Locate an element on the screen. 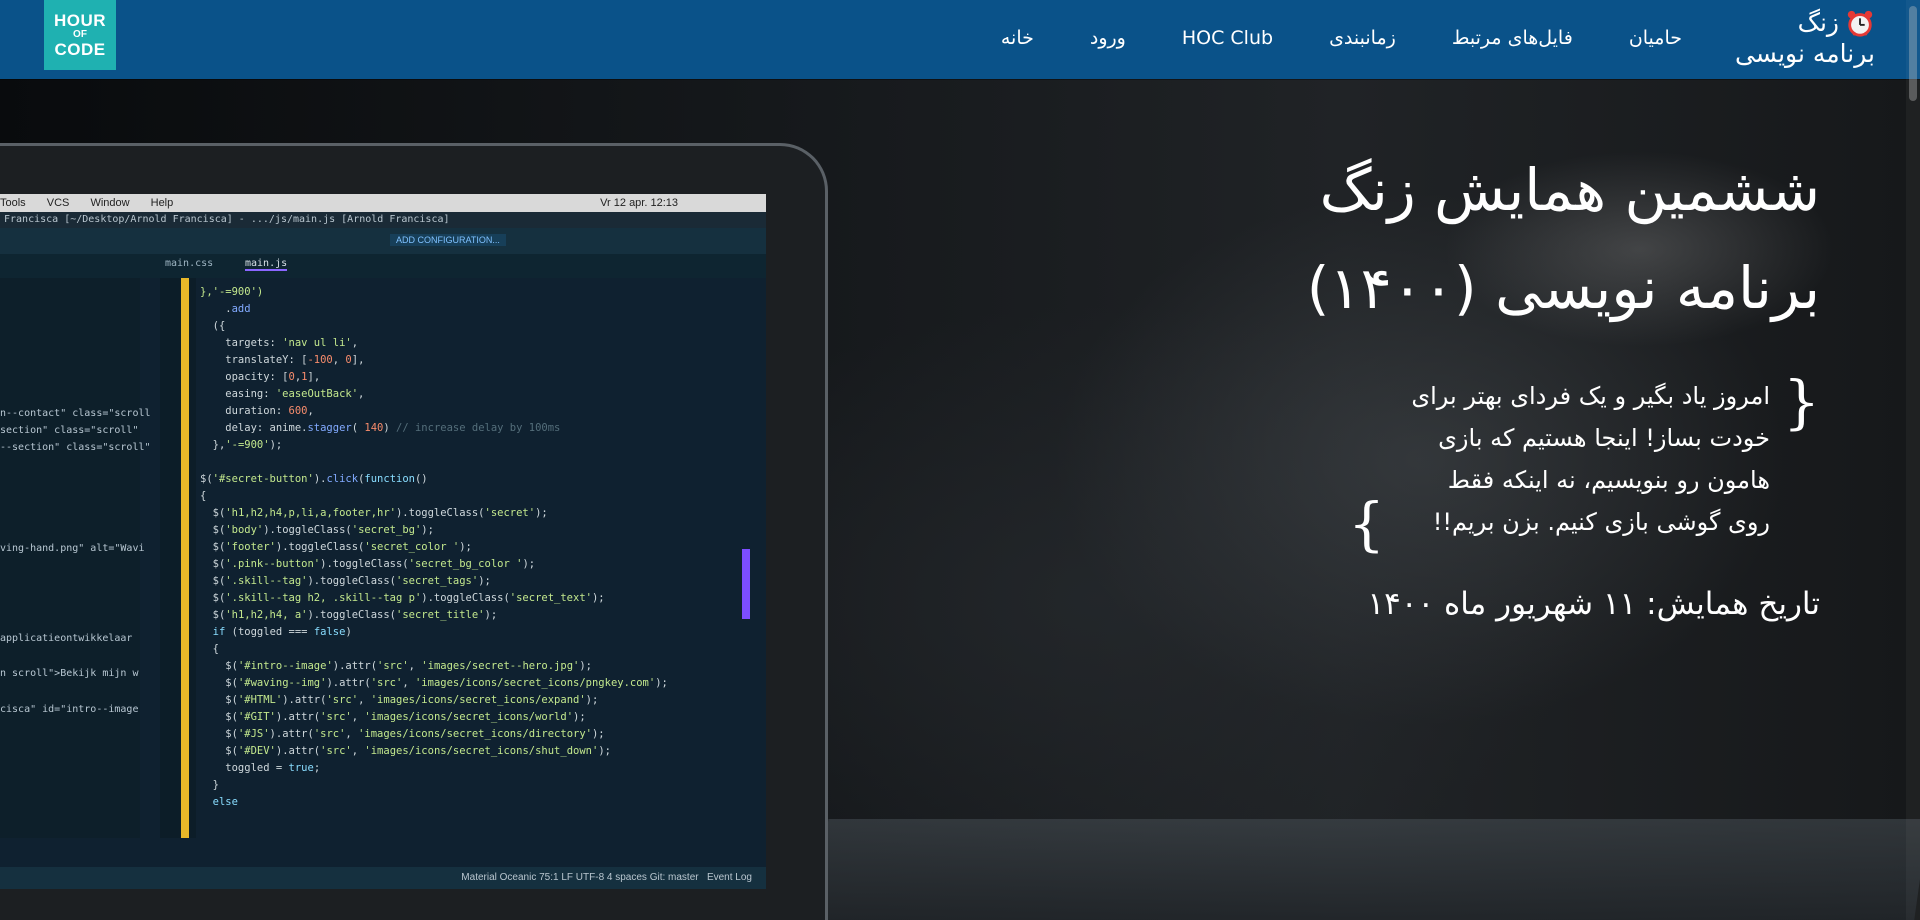  screen-tab-css: main.css is located at coordinates (189, 263).